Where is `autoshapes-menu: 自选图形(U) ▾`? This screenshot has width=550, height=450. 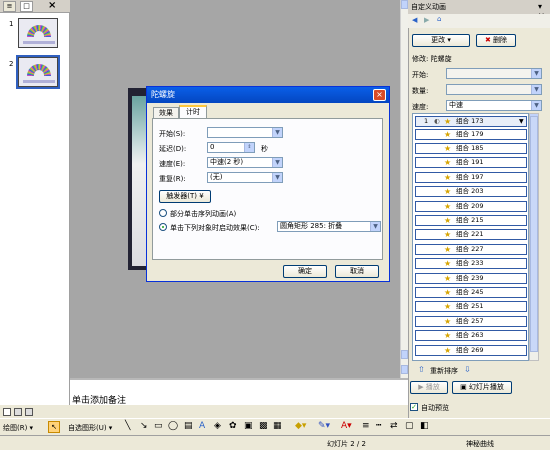 autoshapes-menu: 自选图形(U) ▾ is located at coordinates (90, 428).